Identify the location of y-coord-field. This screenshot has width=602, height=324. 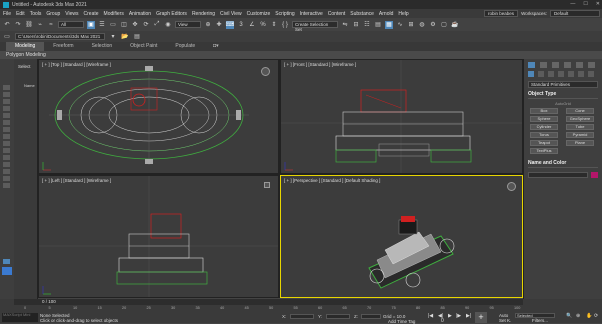
(338, 316).